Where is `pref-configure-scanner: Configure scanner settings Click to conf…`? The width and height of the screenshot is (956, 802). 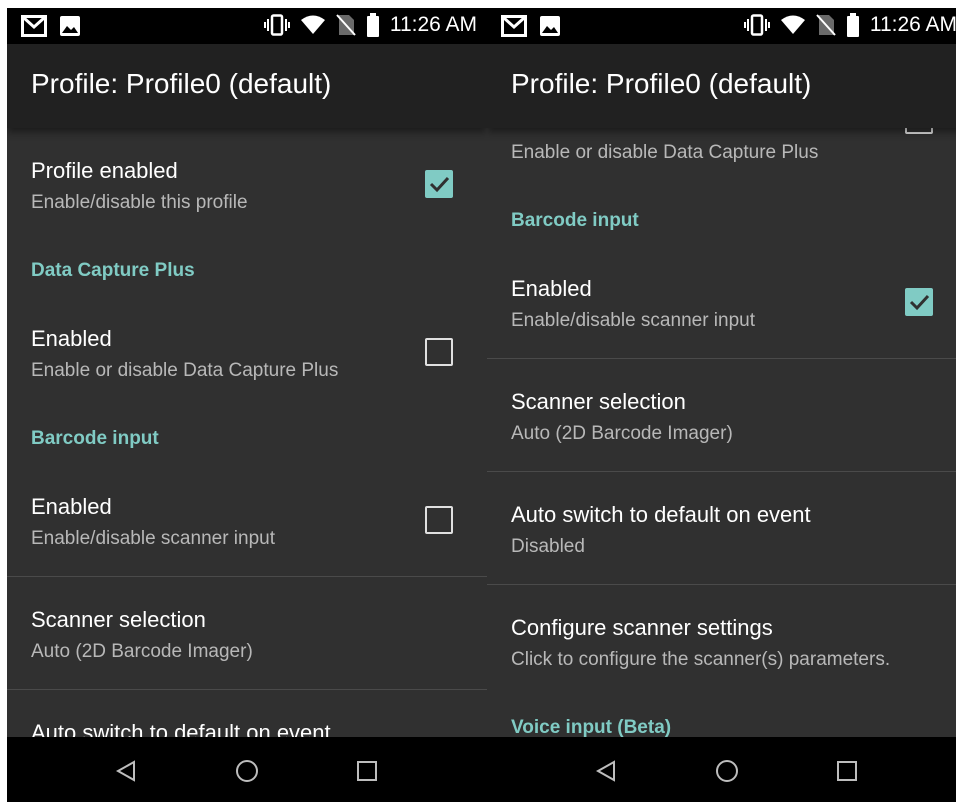
pref-configure-scanner: Configure scanner settings Click to conf… is located at coordinates (721, 641).